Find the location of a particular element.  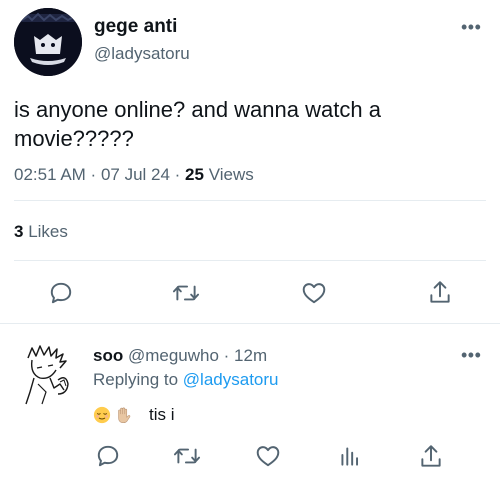

likes-label: Likes is located at coordinates (48, 231).